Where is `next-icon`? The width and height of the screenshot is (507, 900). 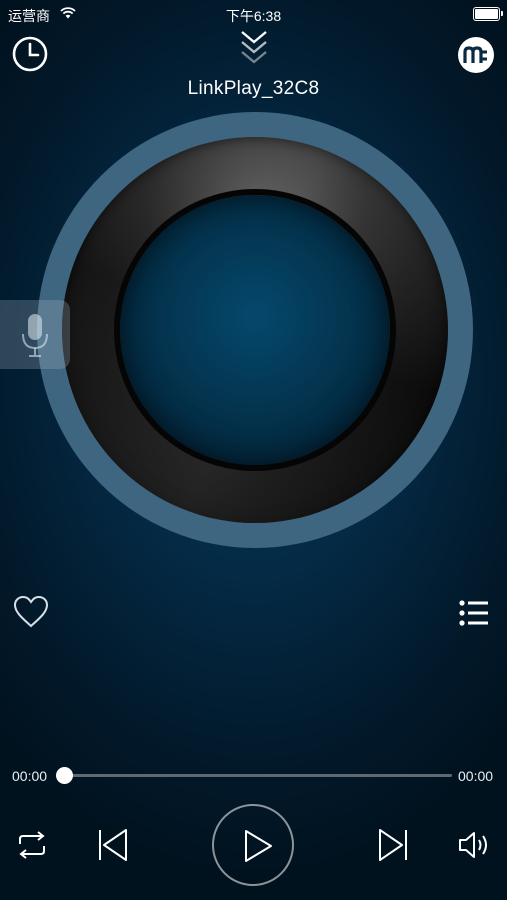
next-icon is located at coordinates (393, 845).